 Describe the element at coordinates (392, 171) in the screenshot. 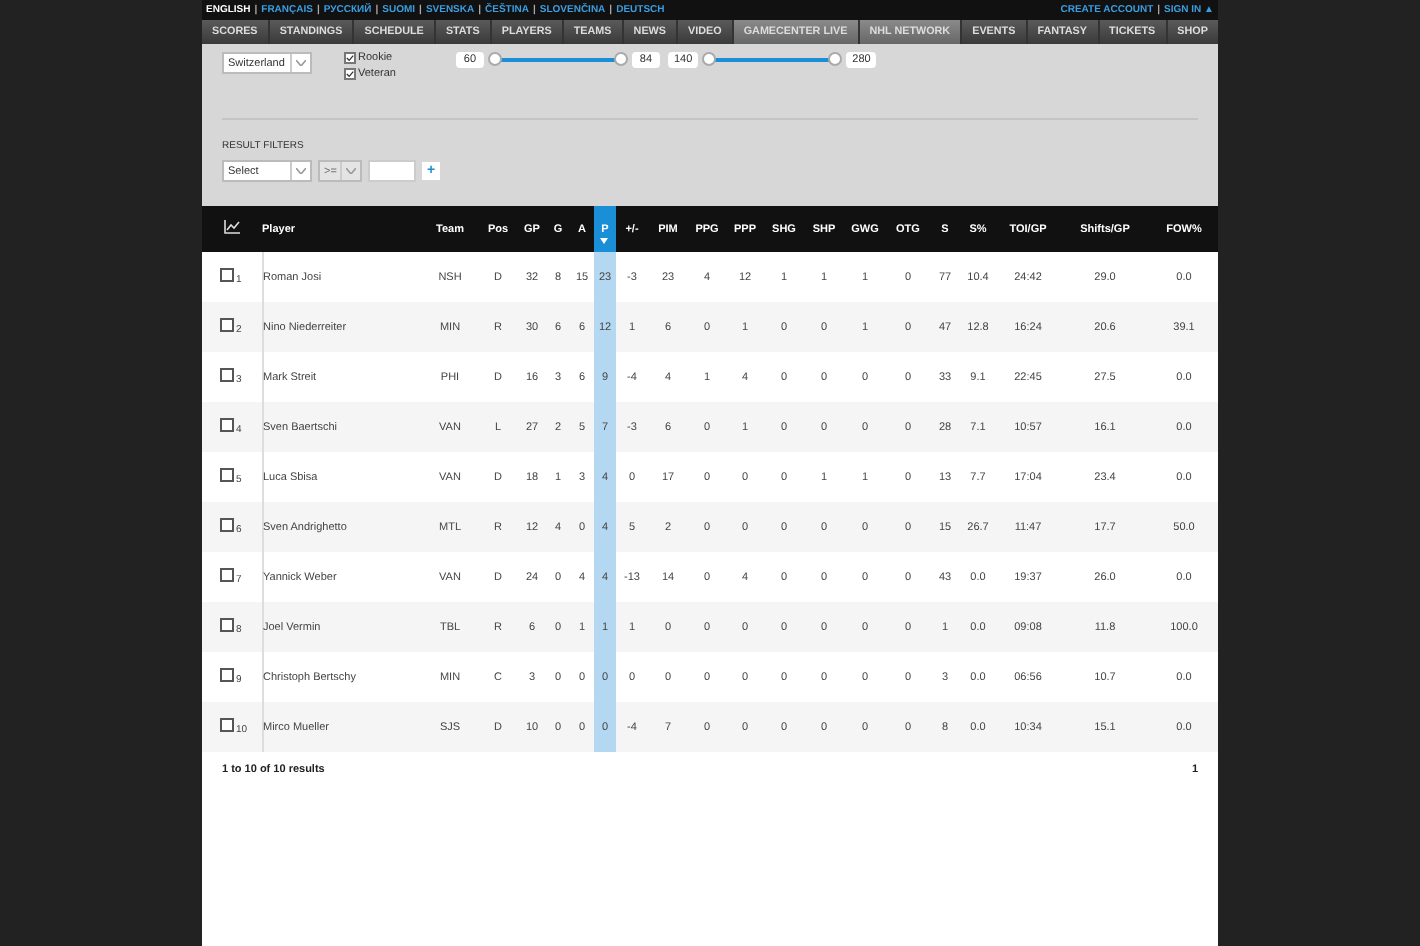

I see `value-input` at that location.